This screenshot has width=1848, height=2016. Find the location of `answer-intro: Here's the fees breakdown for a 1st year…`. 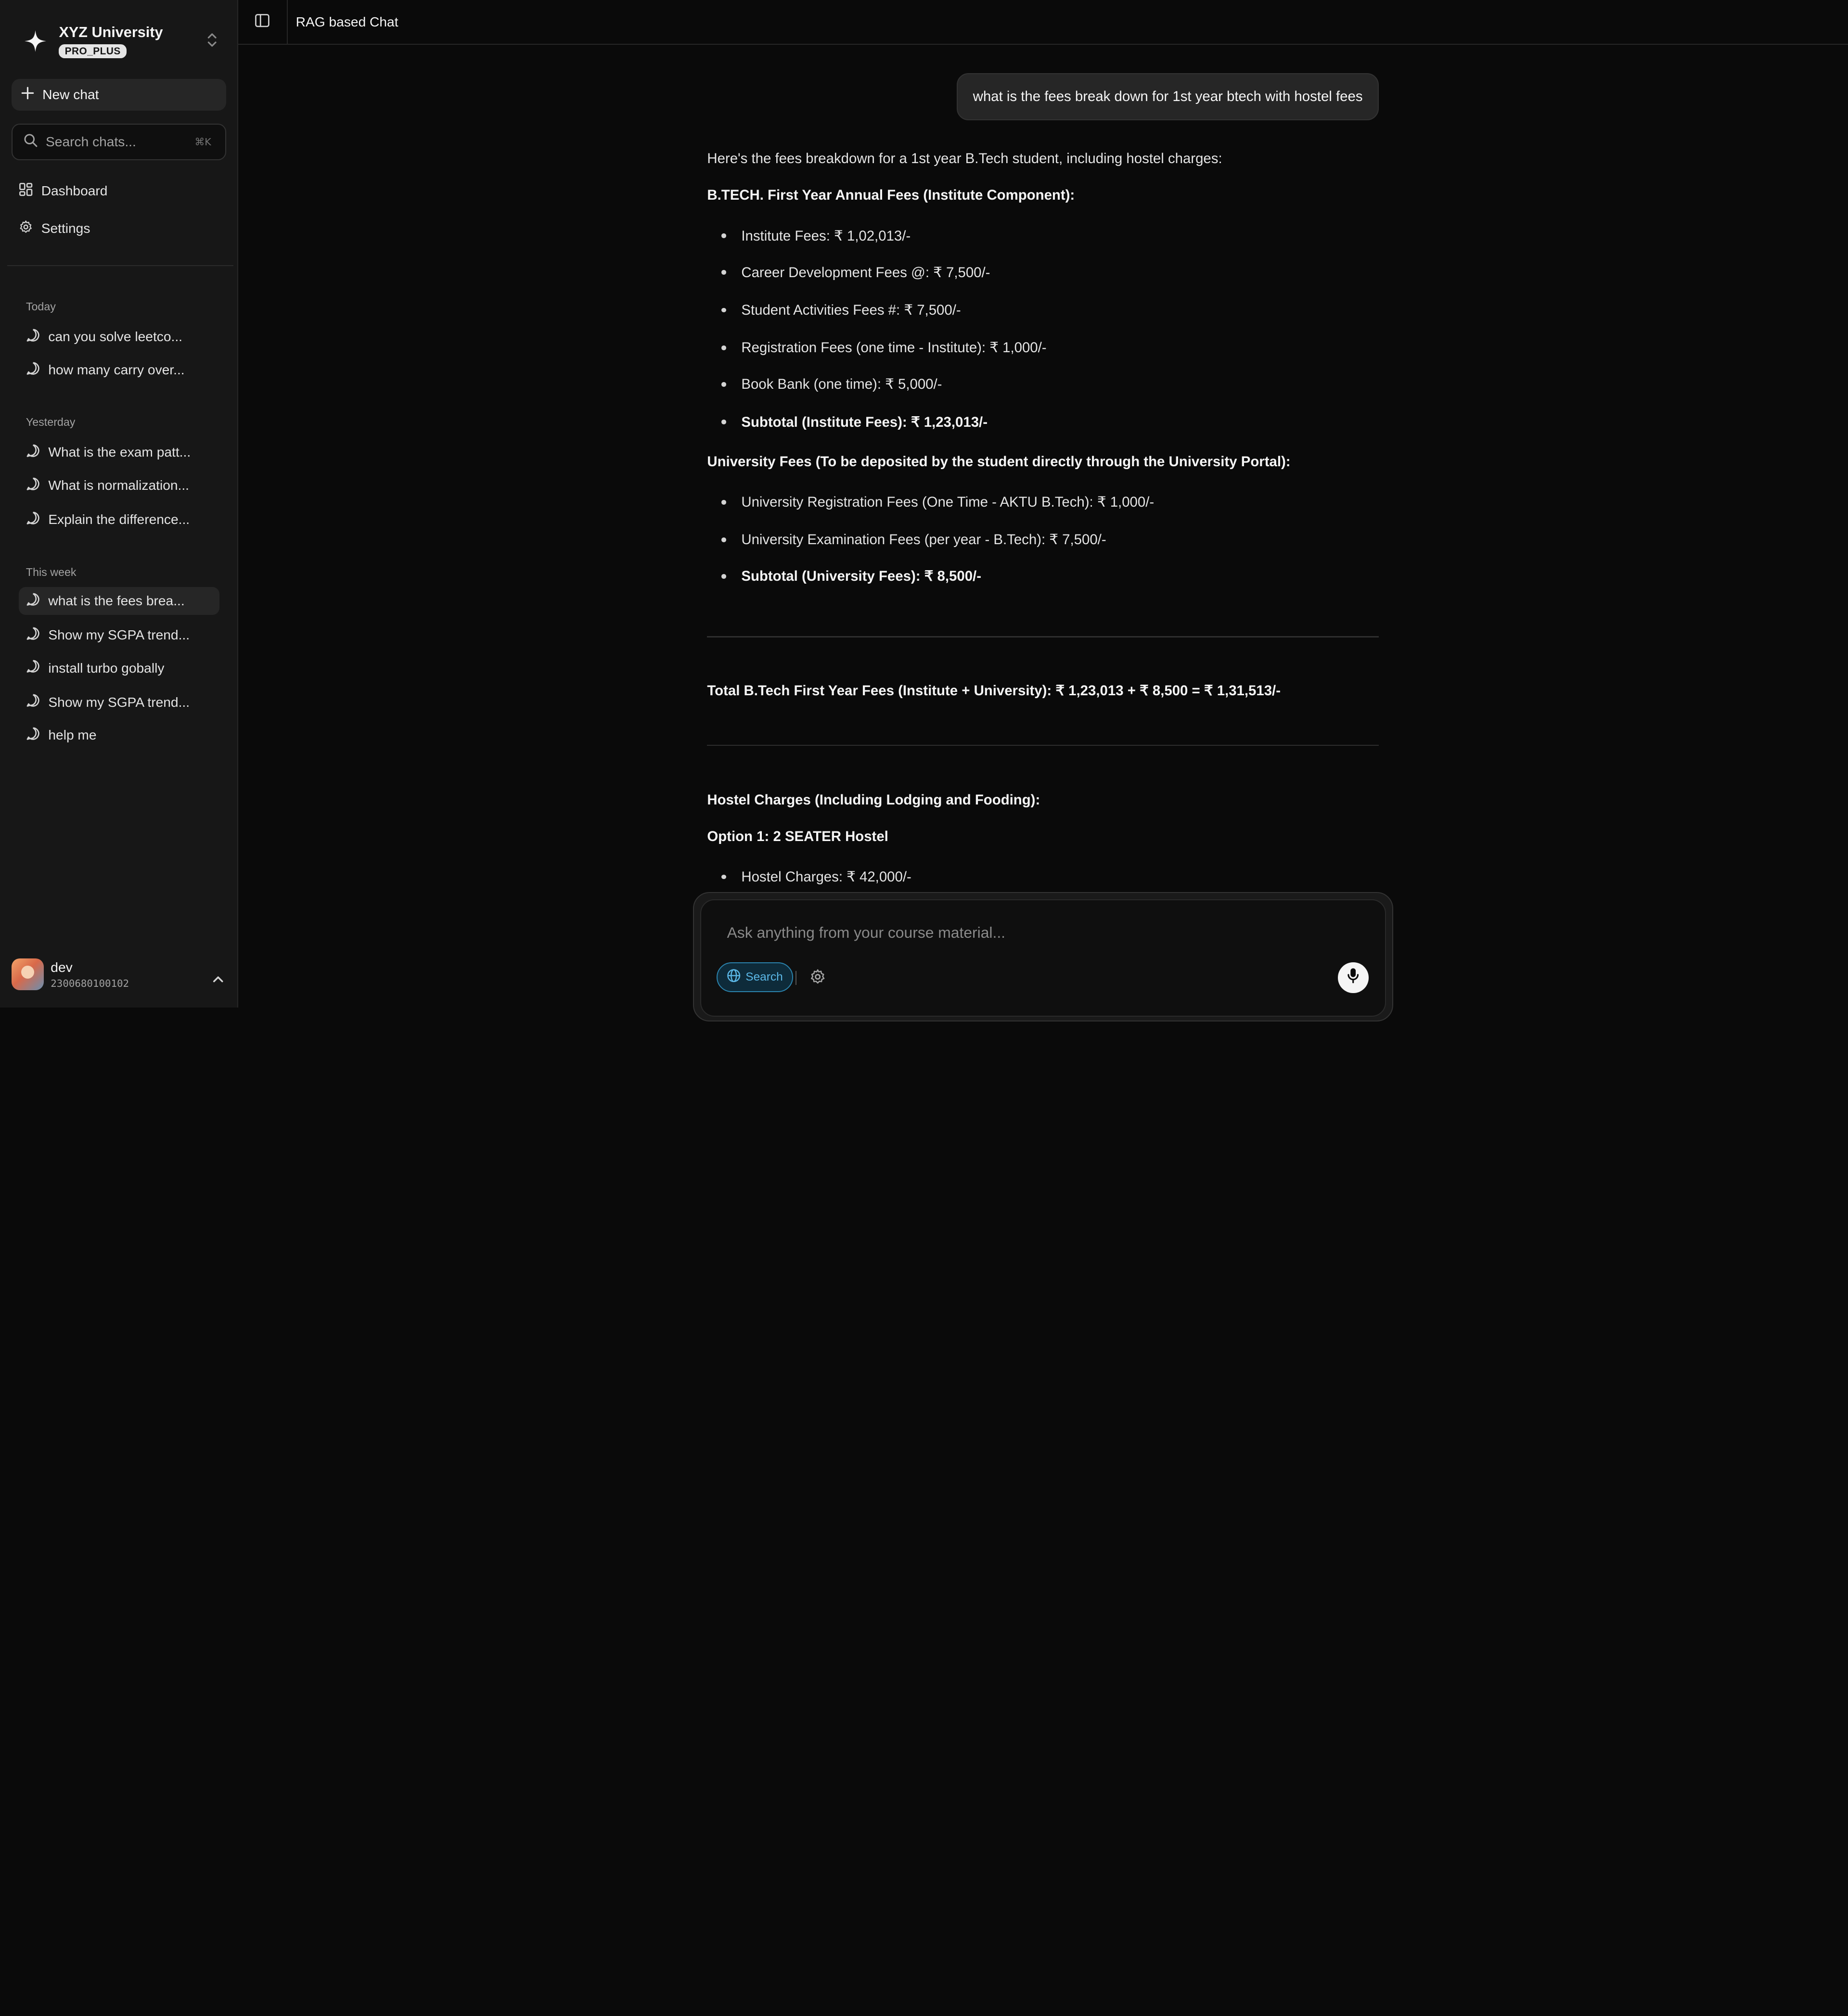

answer-intro: Here's the fees breakdown for a 1st year… is located at coordinates (964, 159).